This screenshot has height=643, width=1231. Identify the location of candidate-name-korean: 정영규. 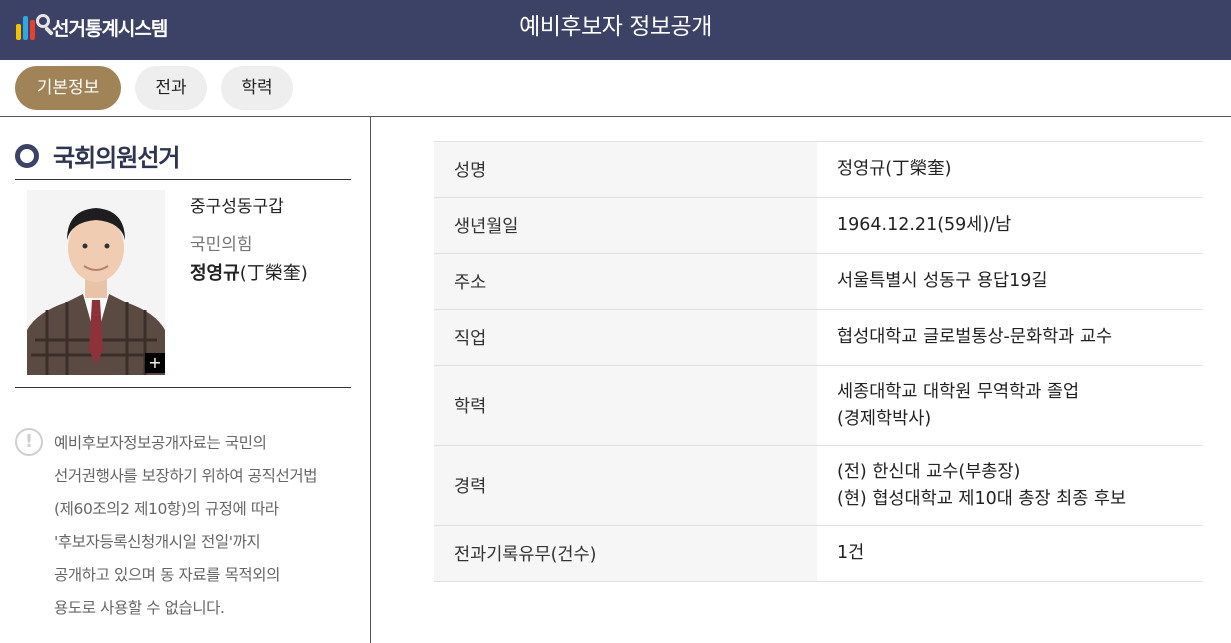
(215, 273).